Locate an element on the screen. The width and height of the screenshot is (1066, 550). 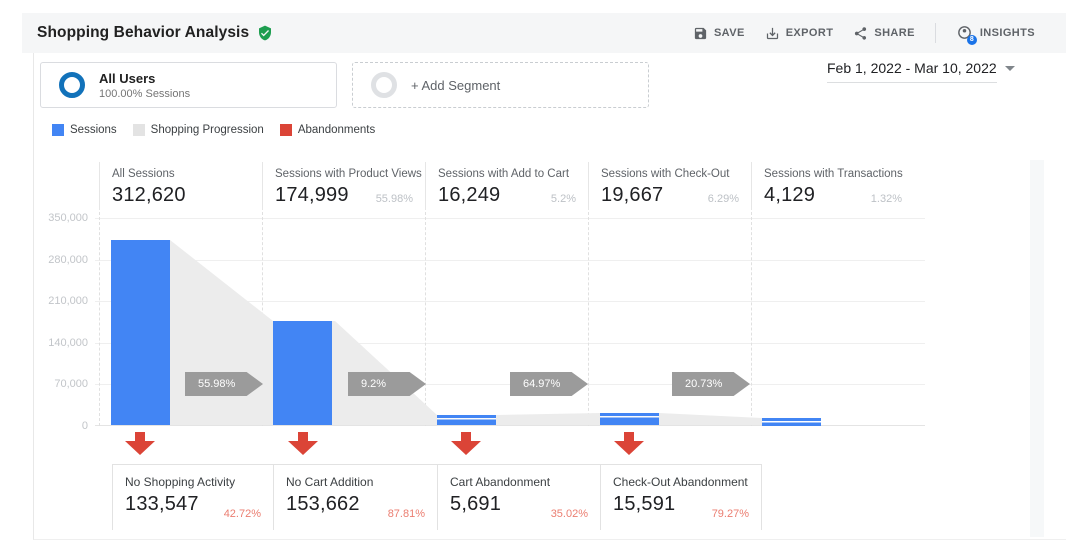
y-tick: 210,000 is located at coordinates (68, 301).